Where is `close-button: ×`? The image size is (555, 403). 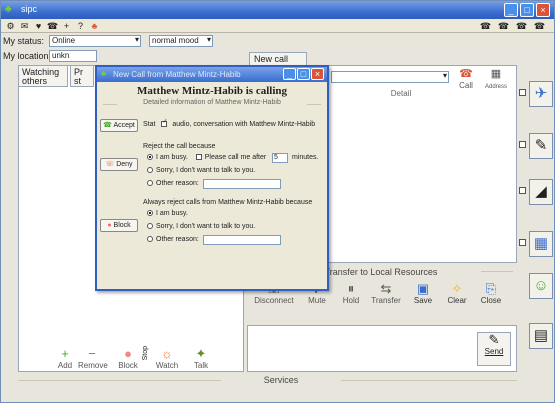
close-button: × is located at coordinates (543, 10).